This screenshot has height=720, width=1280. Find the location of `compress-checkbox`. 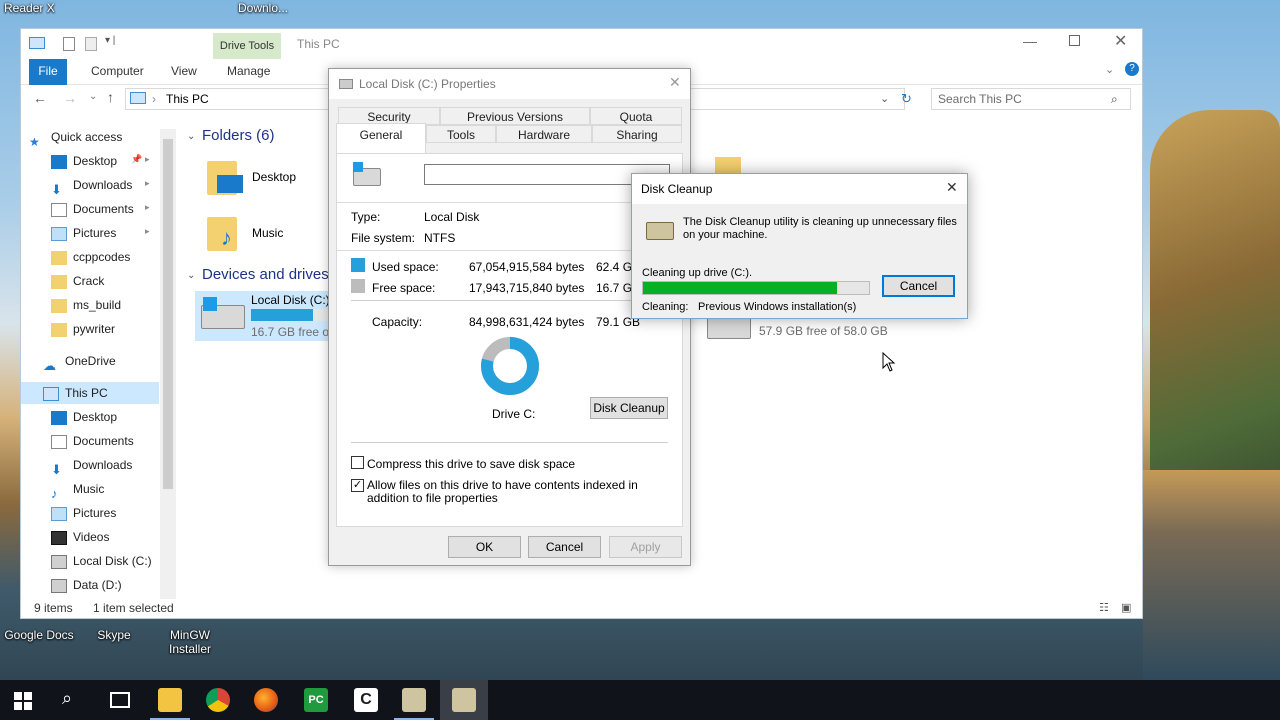

compress-checkbox is located at coordinates (357, 462).